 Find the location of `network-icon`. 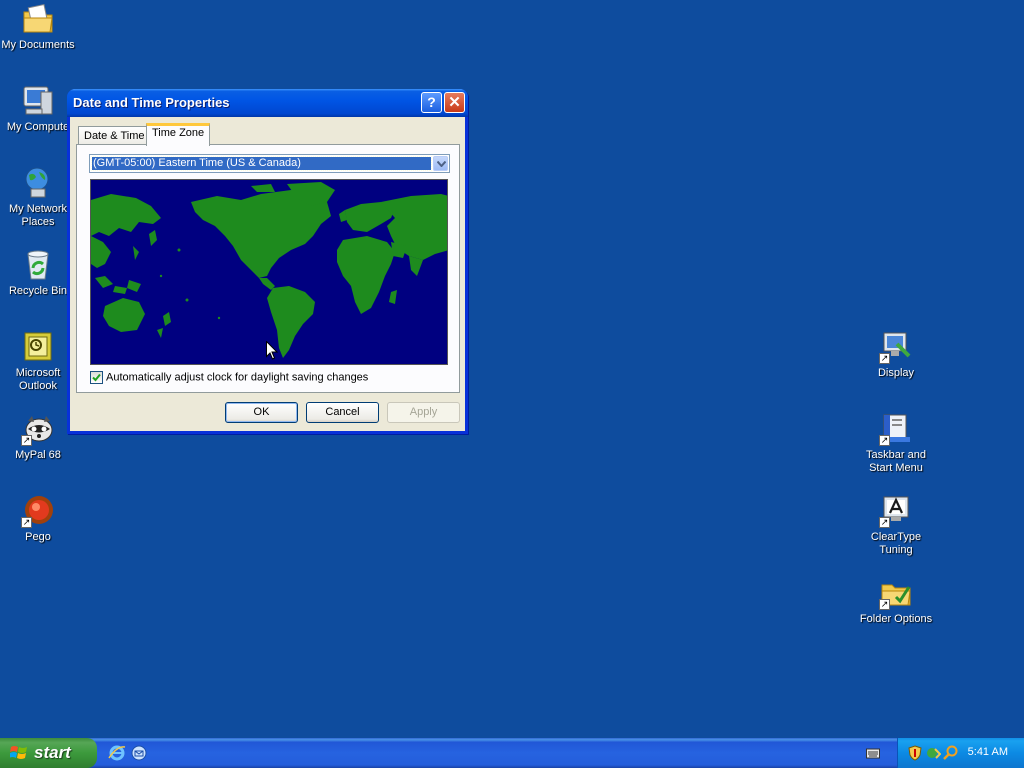

network-icon is located at coordinates (933, 753).